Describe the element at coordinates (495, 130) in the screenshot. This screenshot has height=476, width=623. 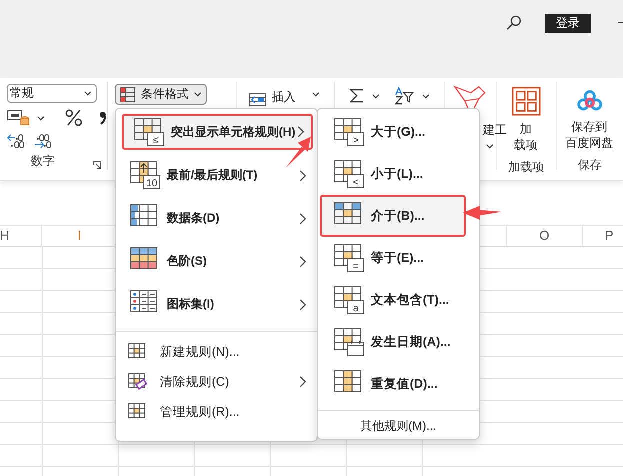
I see `tools-label: 建工` at that location.